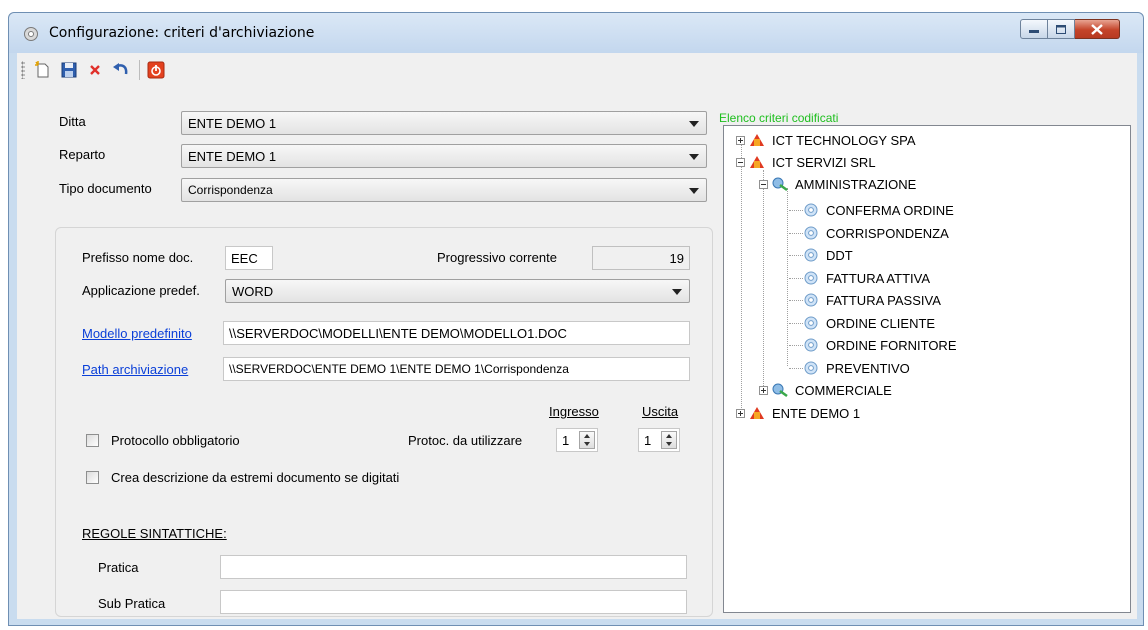 This screenshot has height=630, width=1148. What do you see at coordinates (659, 440) in the screenshot?
I see `uscita-spinner: 1` at bounding box center [659, 440].